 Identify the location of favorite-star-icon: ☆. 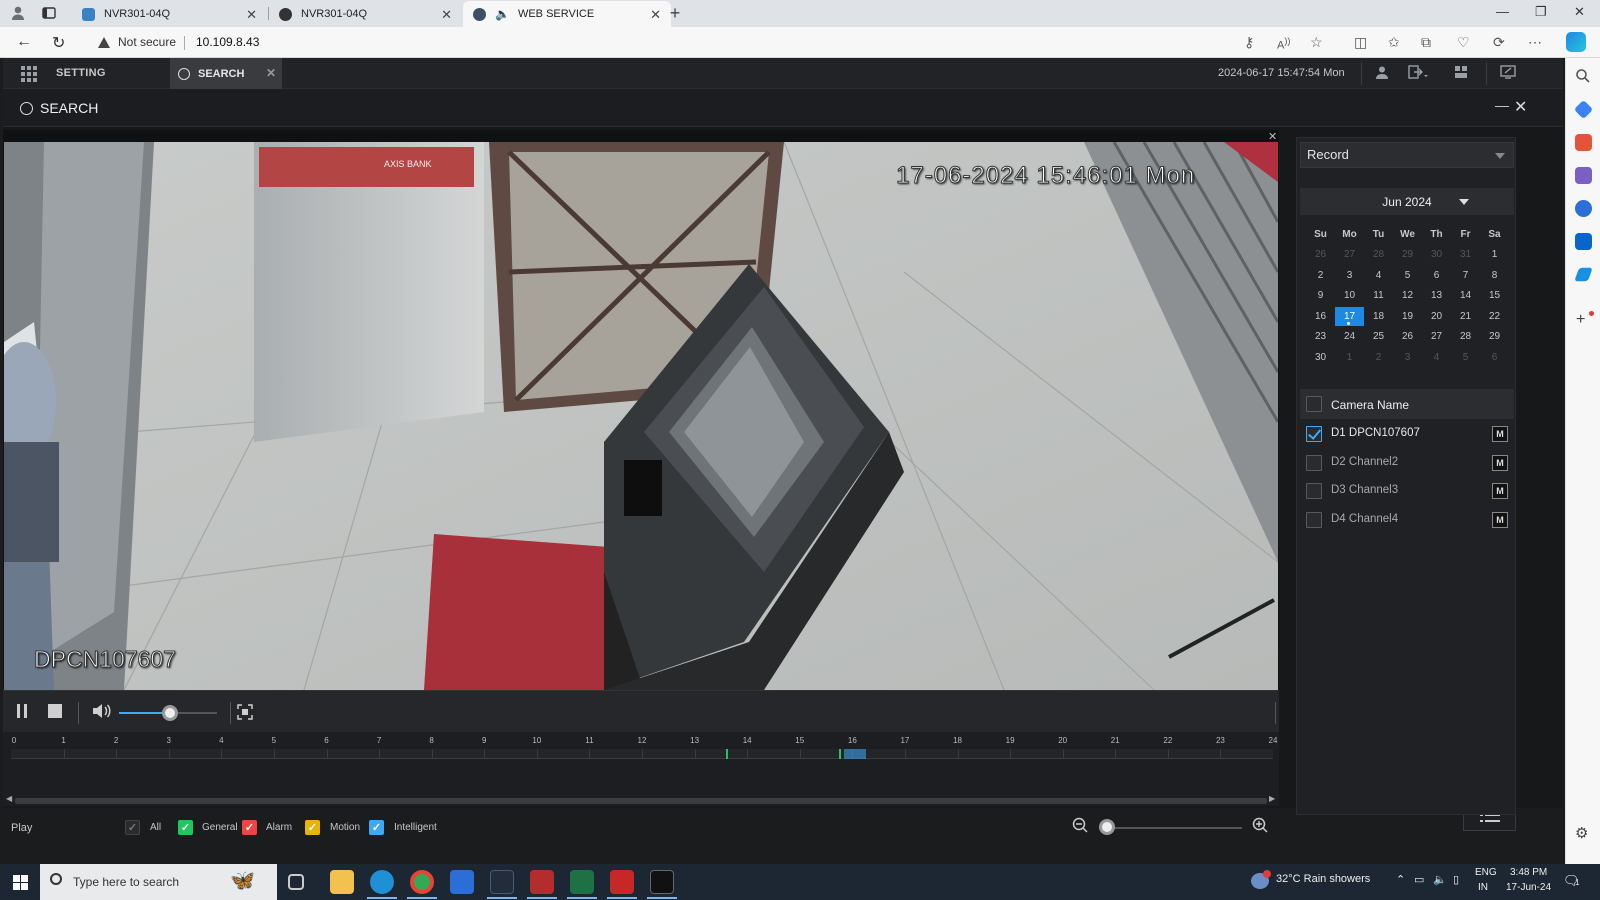
(1316, 42).